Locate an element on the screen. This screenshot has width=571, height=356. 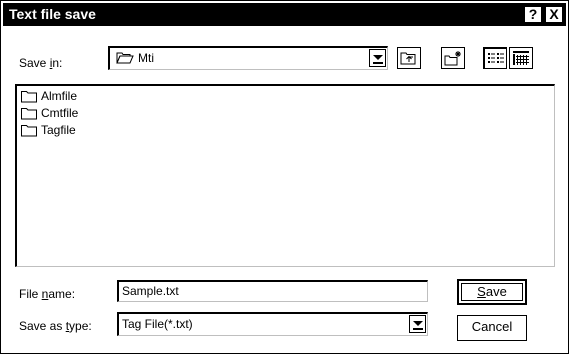
up-one-level-icon is located at coordinates (409, 59).